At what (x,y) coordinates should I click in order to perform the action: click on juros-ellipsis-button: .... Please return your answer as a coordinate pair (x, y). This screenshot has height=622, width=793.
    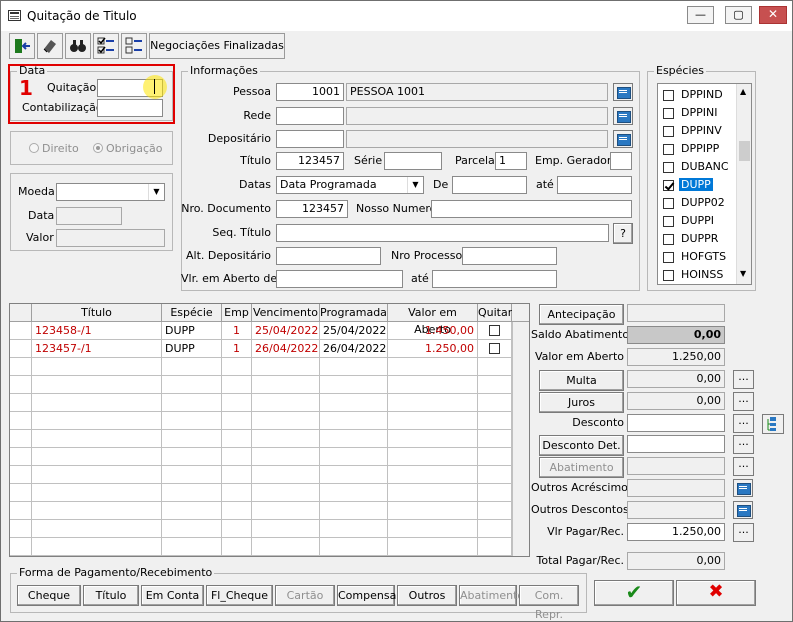
    Looking at the image, I should click on (743, 401).